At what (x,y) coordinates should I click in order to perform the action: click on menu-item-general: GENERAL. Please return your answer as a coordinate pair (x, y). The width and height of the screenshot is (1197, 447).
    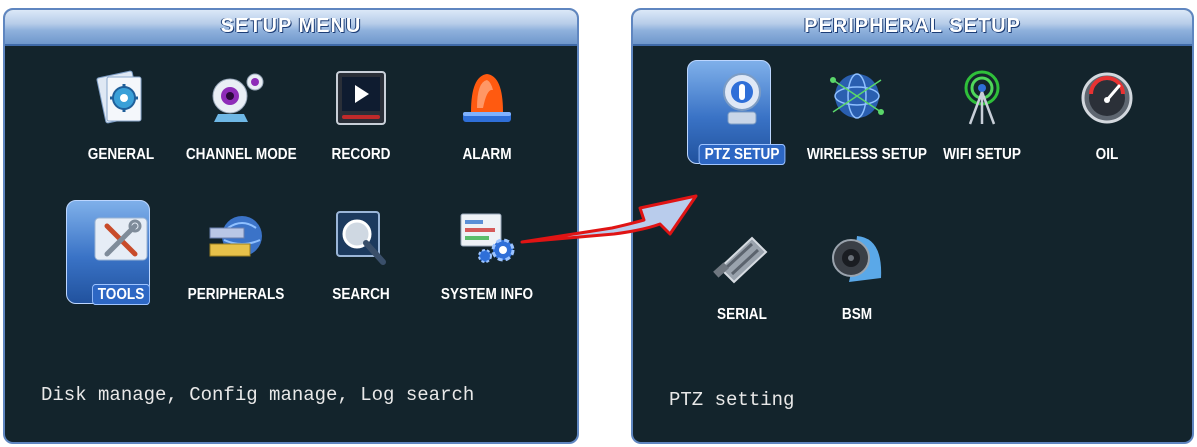
    Looking at the image, I should click on (121, 120).